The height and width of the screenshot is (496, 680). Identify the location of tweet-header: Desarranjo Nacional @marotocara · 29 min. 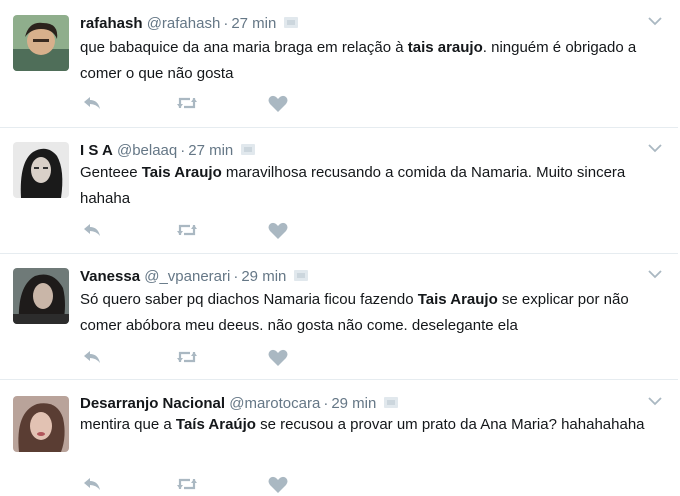
(239, 404).